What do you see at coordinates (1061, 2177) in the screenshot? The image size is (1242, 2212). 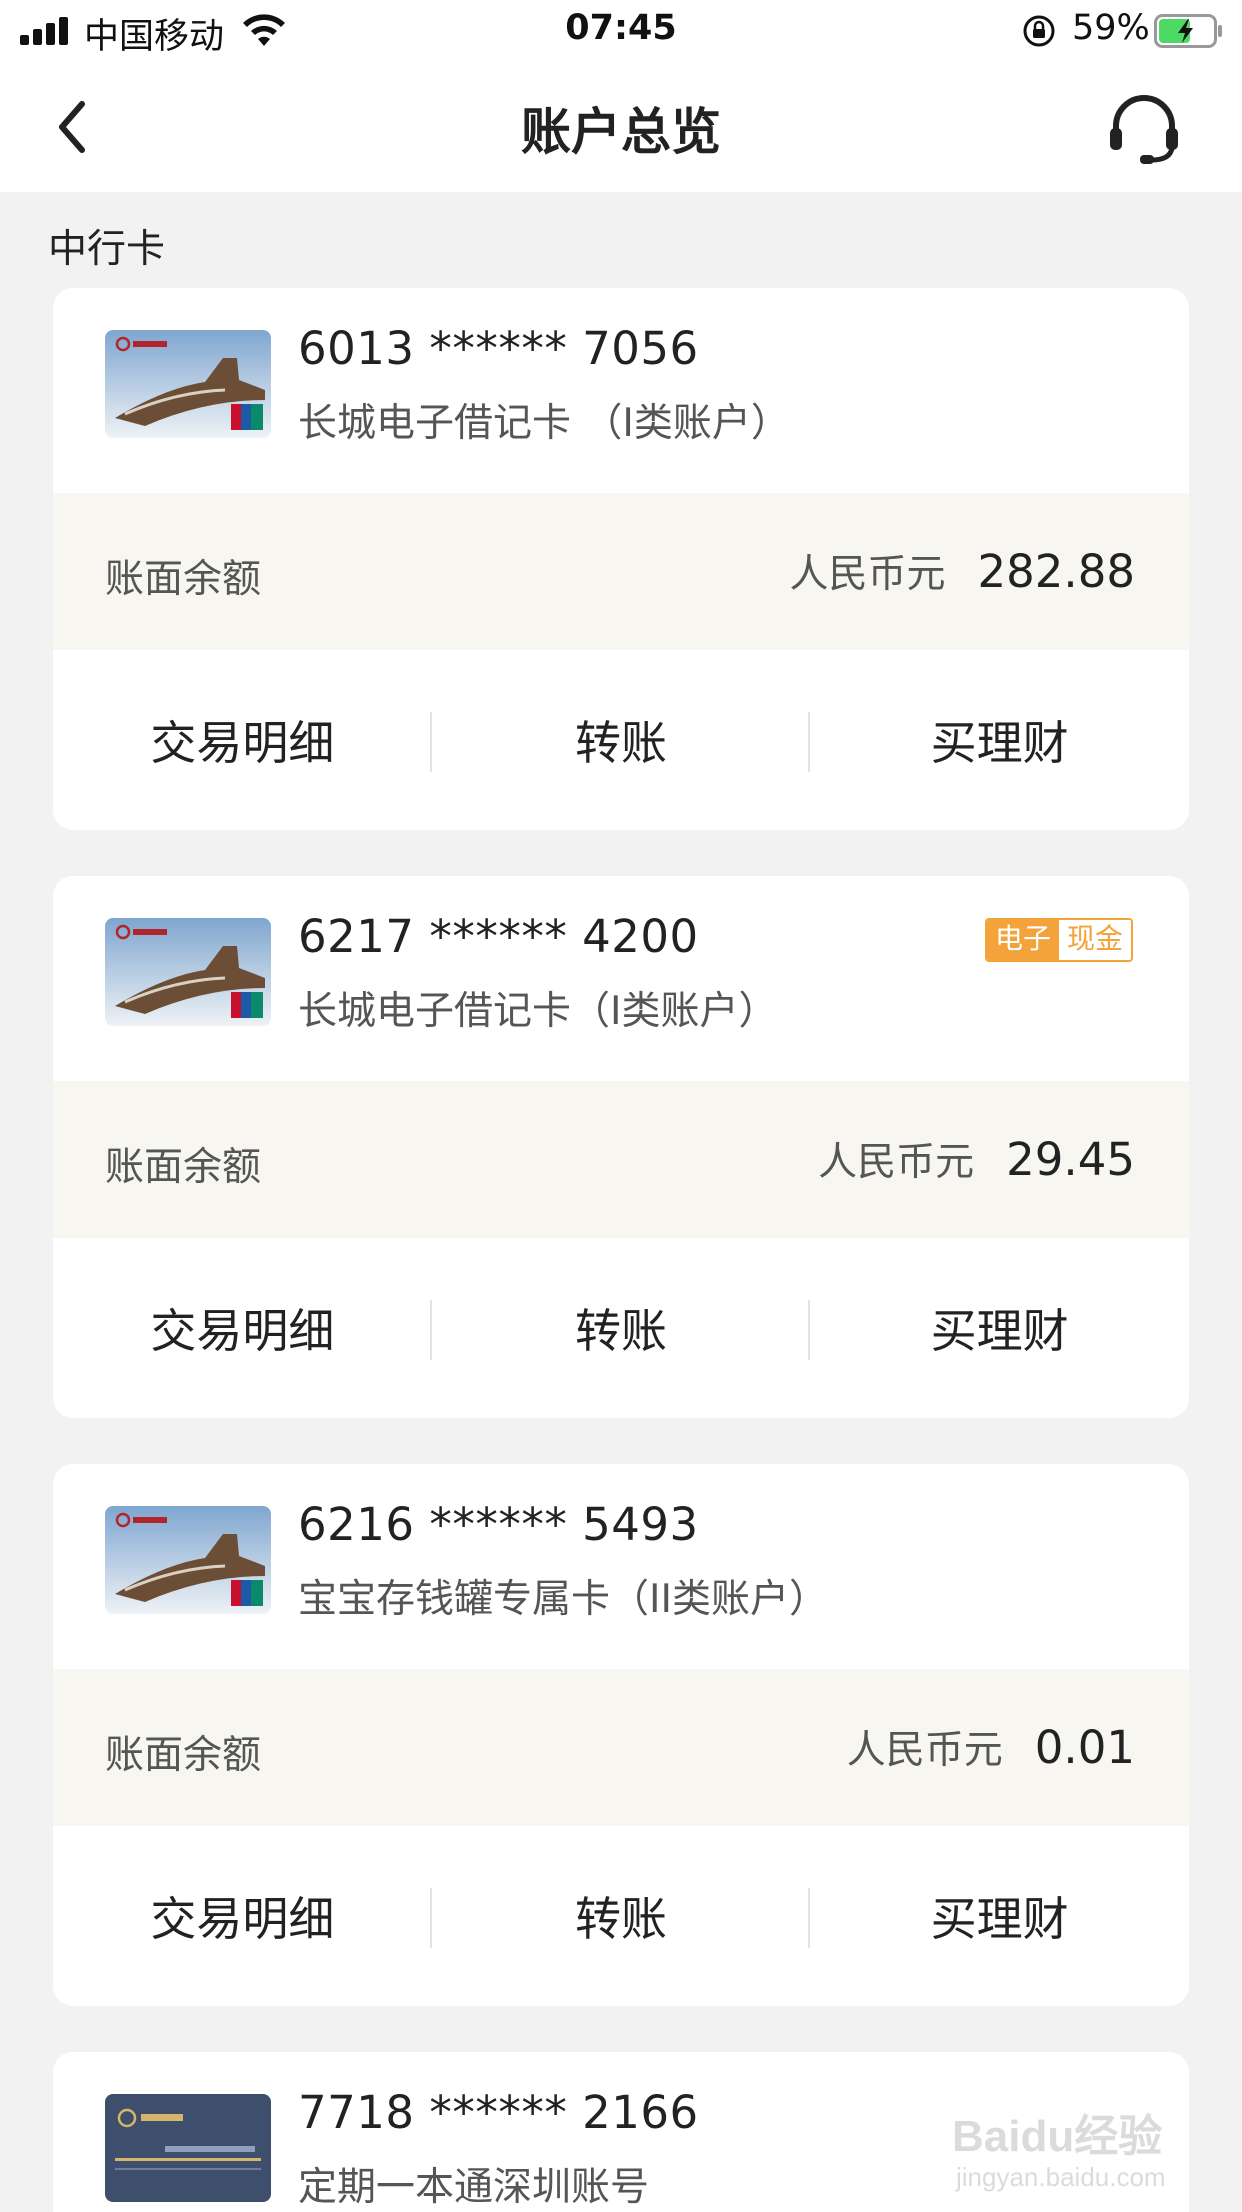 I see `watermark-url: jingyan.baidu.com` at bounding box center [1061, 2177].